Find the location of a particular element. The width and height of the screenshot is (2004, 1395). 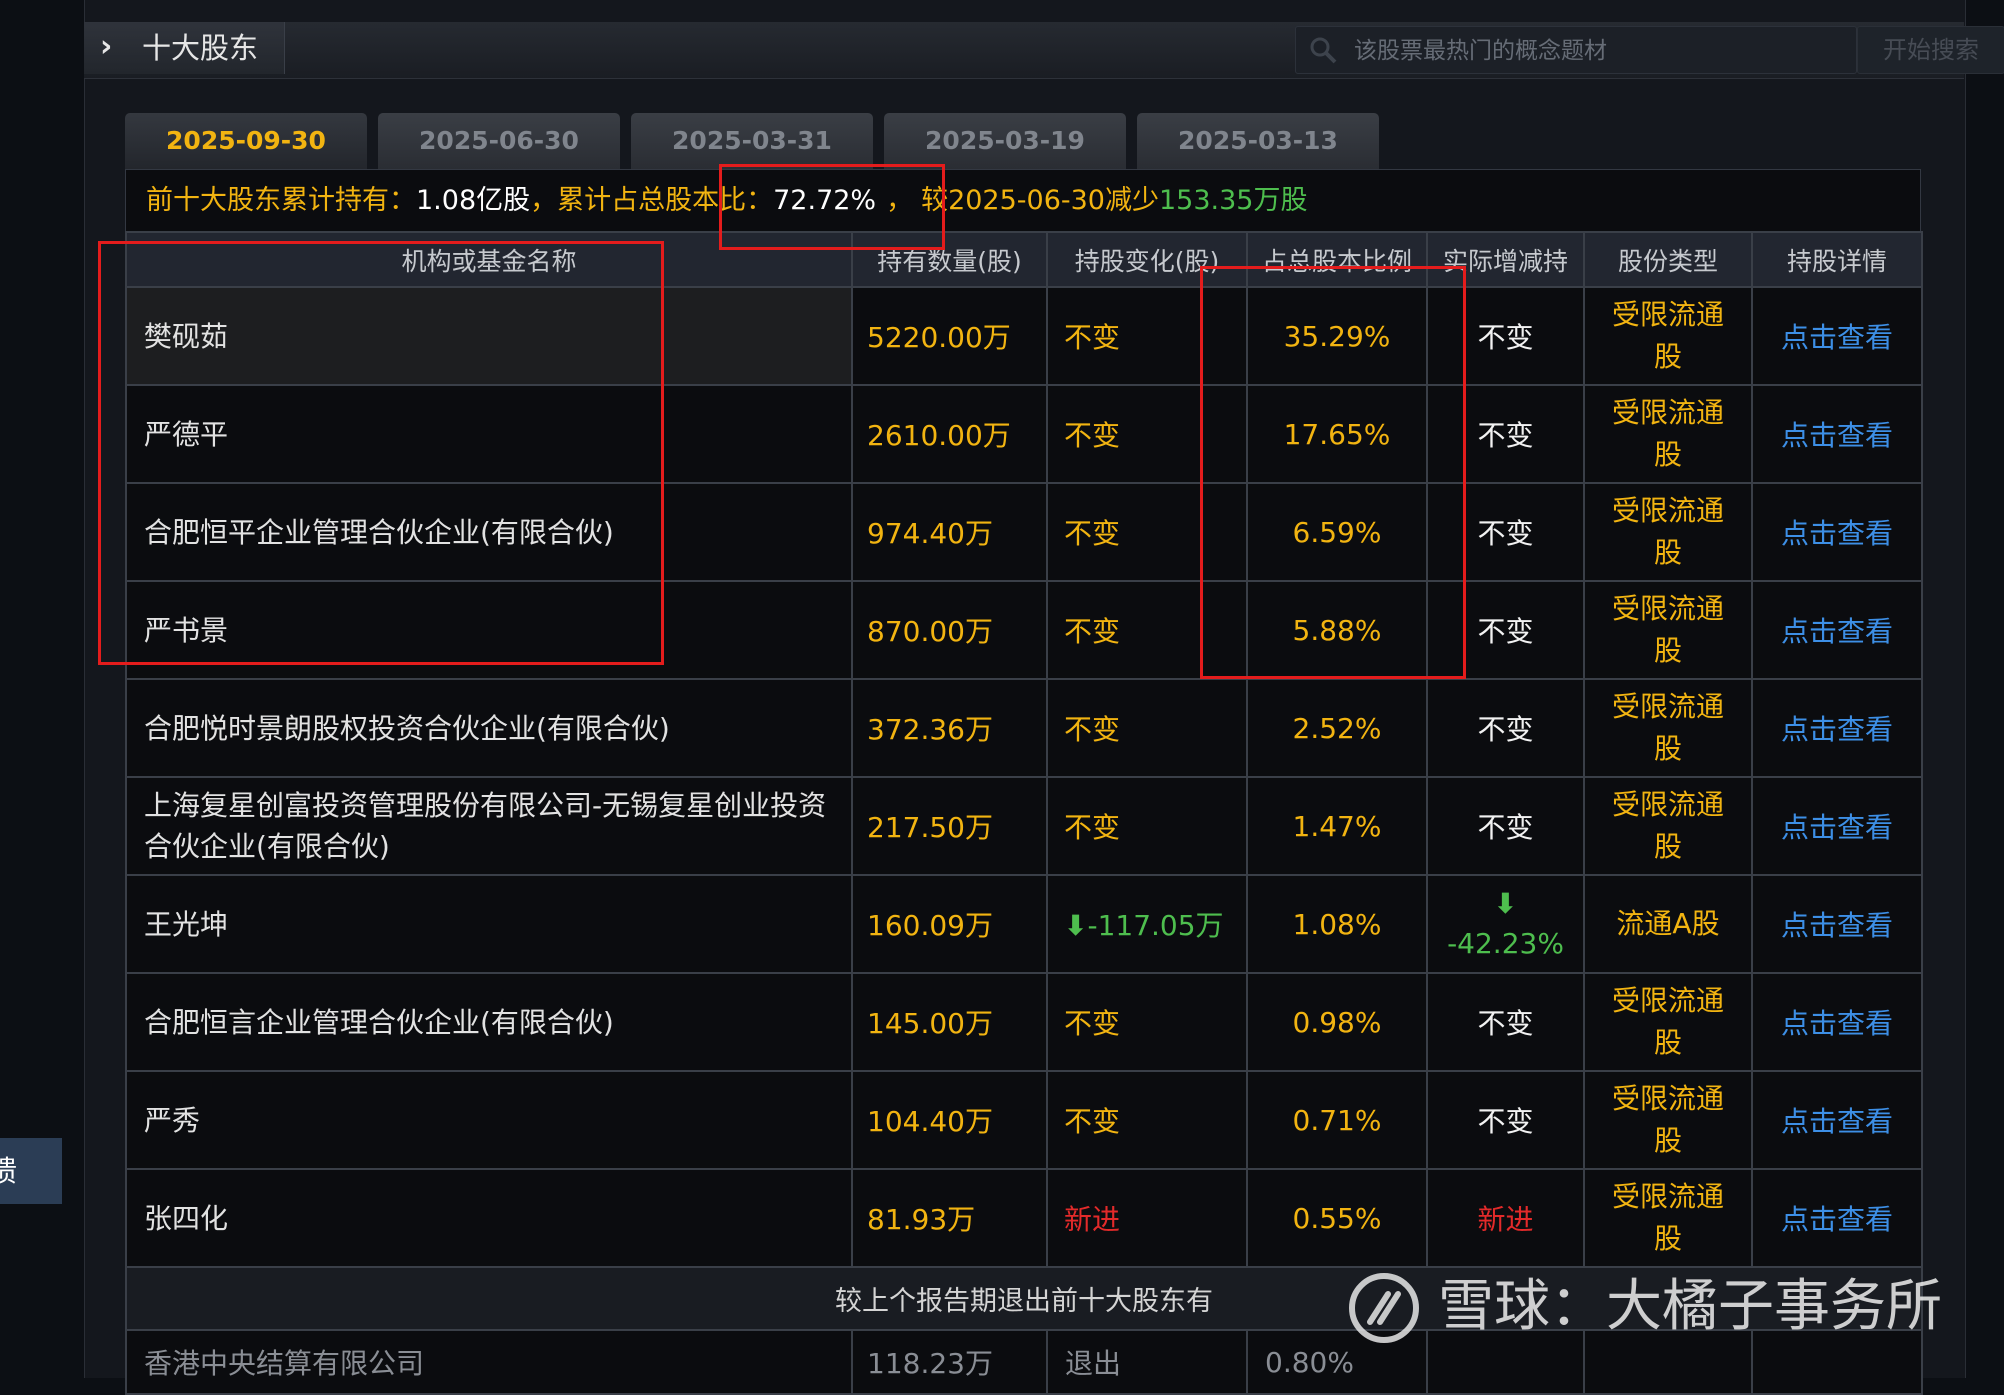

holder-shares: 160.09万 is located at coordinates (949, 924).